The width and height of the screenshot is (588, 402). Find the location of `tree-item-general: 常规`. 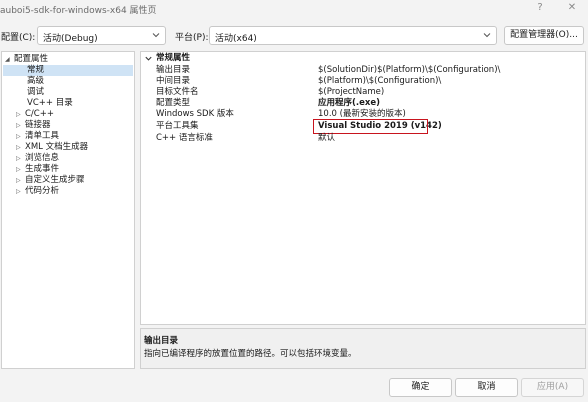

tree-item-general: 常规 is located at coordinates (68, 70).